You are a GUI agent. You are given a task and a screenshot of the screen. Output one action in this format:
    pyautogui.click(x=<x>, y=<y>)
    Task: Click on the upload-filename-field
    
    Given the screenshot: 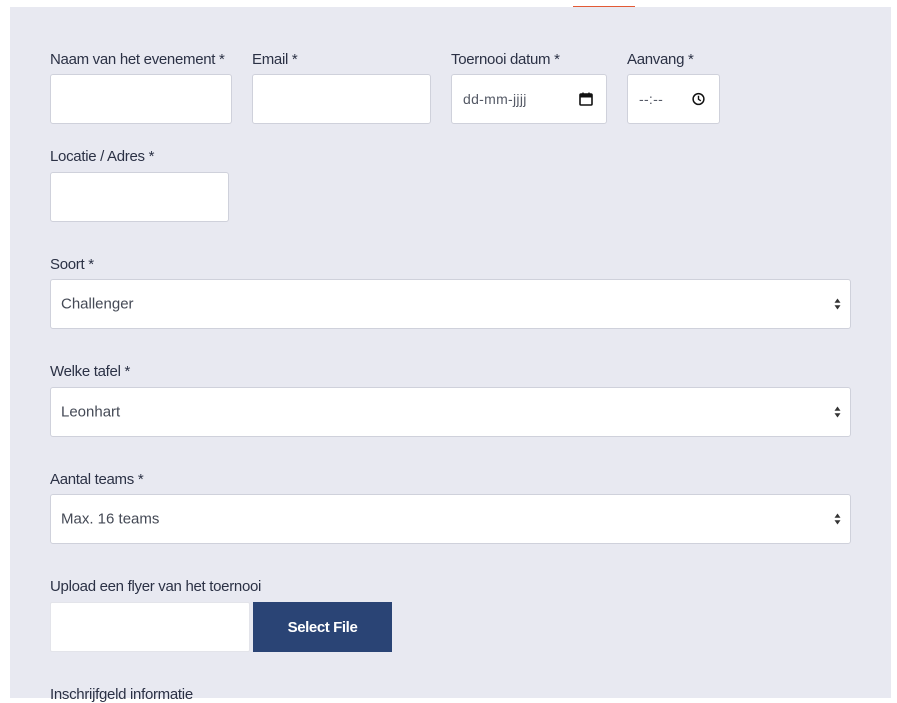 What is the action you would take?
    pyautogui.click(x=150, y=627)
    